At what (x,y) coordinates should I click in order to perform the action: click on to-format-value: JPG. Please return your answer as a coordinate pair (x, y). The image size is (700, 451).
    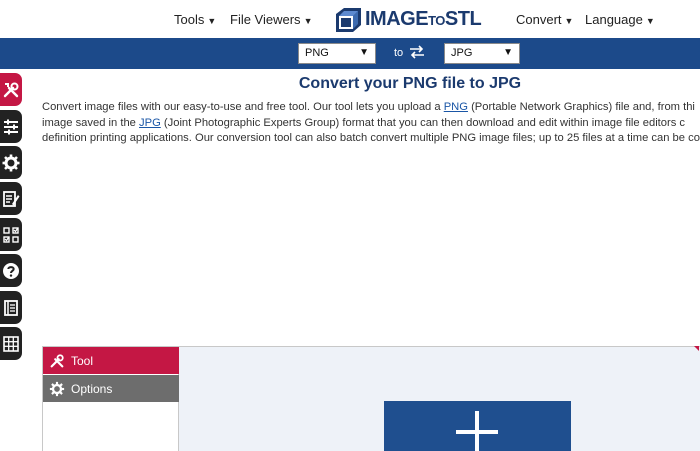
    Looking at the image, I should click on (462, 53).